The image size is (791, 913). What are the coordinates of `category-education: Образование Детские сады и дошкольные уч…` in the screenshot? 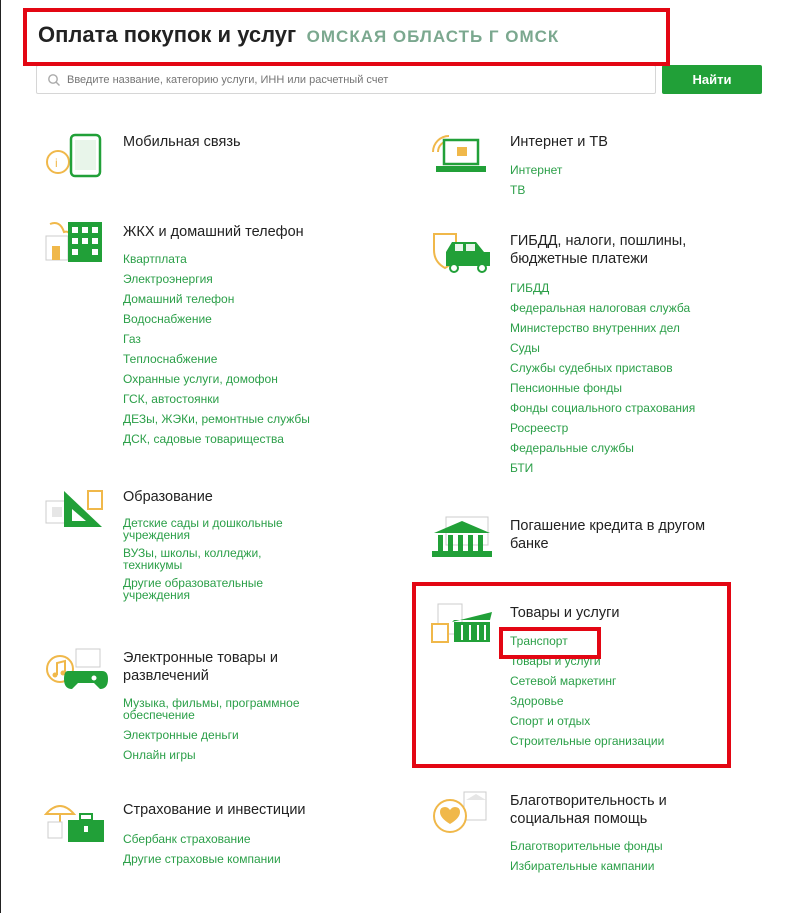 It's located at (214, 550).